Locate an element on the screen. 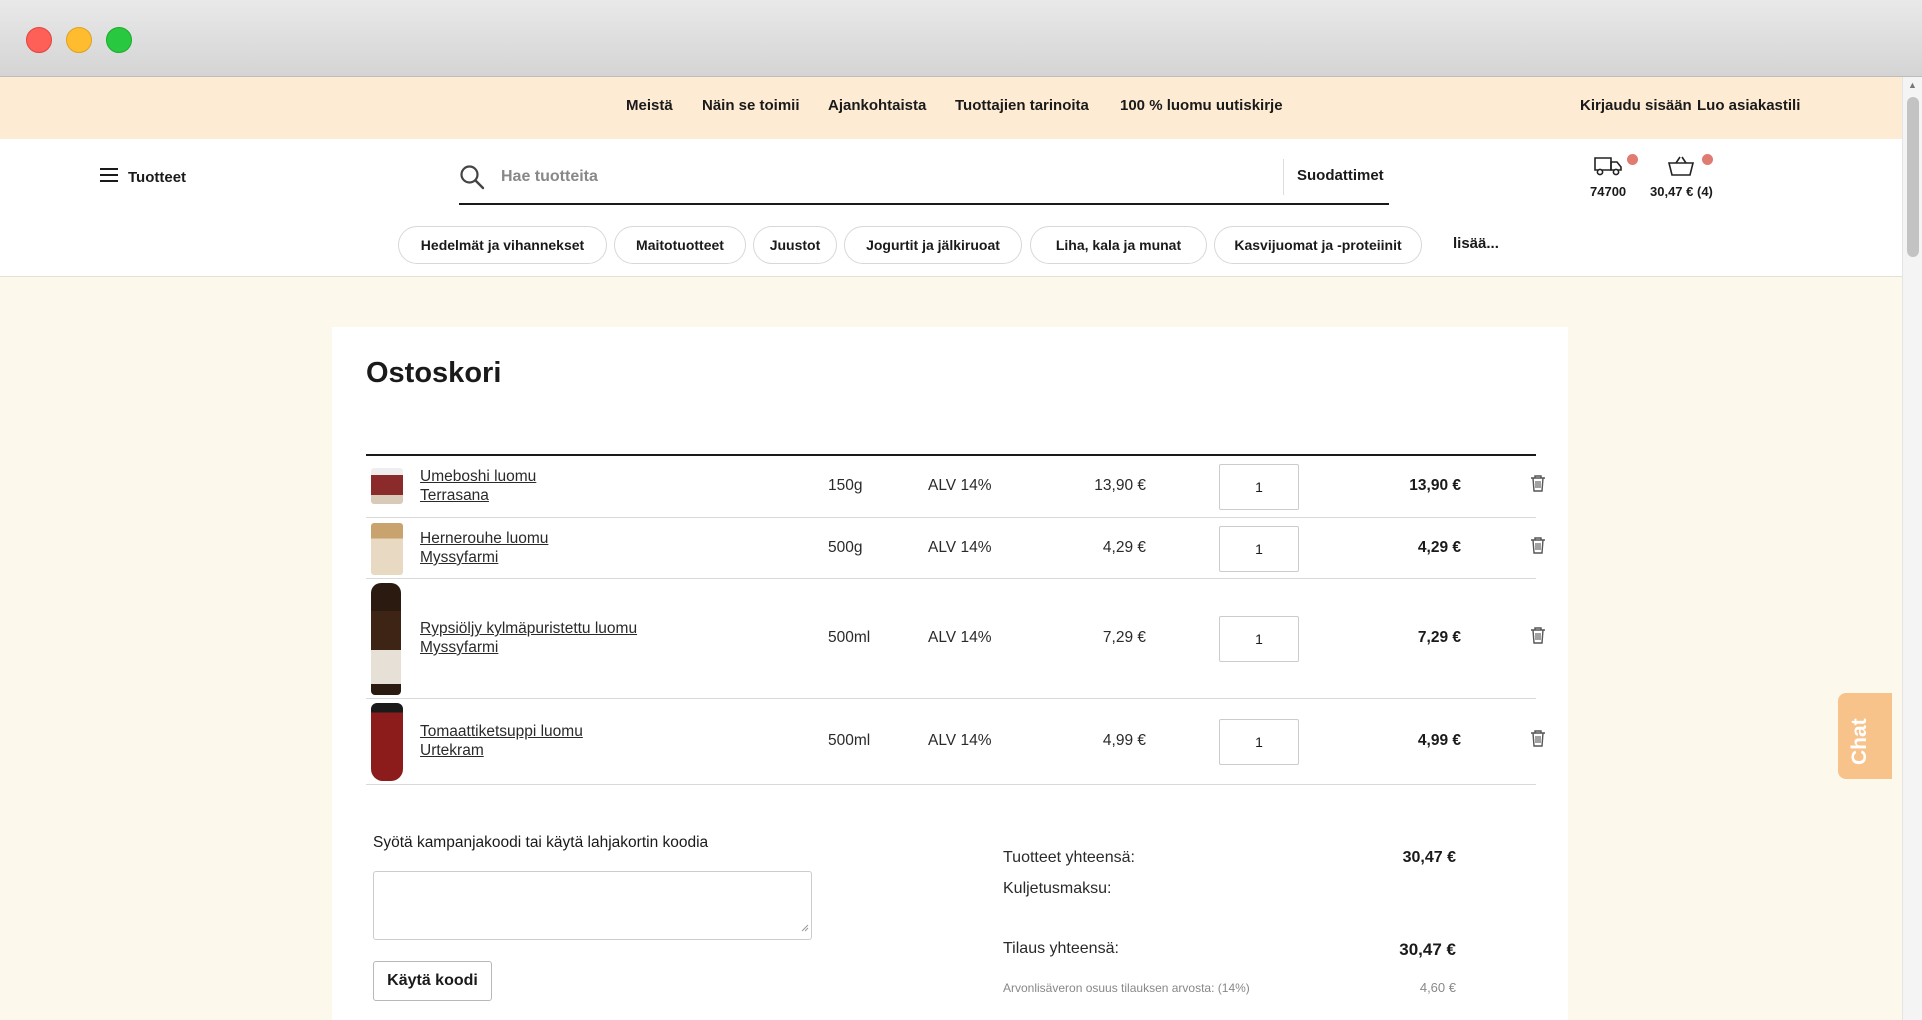 The image size is (1922, 1020). product-size: 150g is located at coordinates (845, 485).